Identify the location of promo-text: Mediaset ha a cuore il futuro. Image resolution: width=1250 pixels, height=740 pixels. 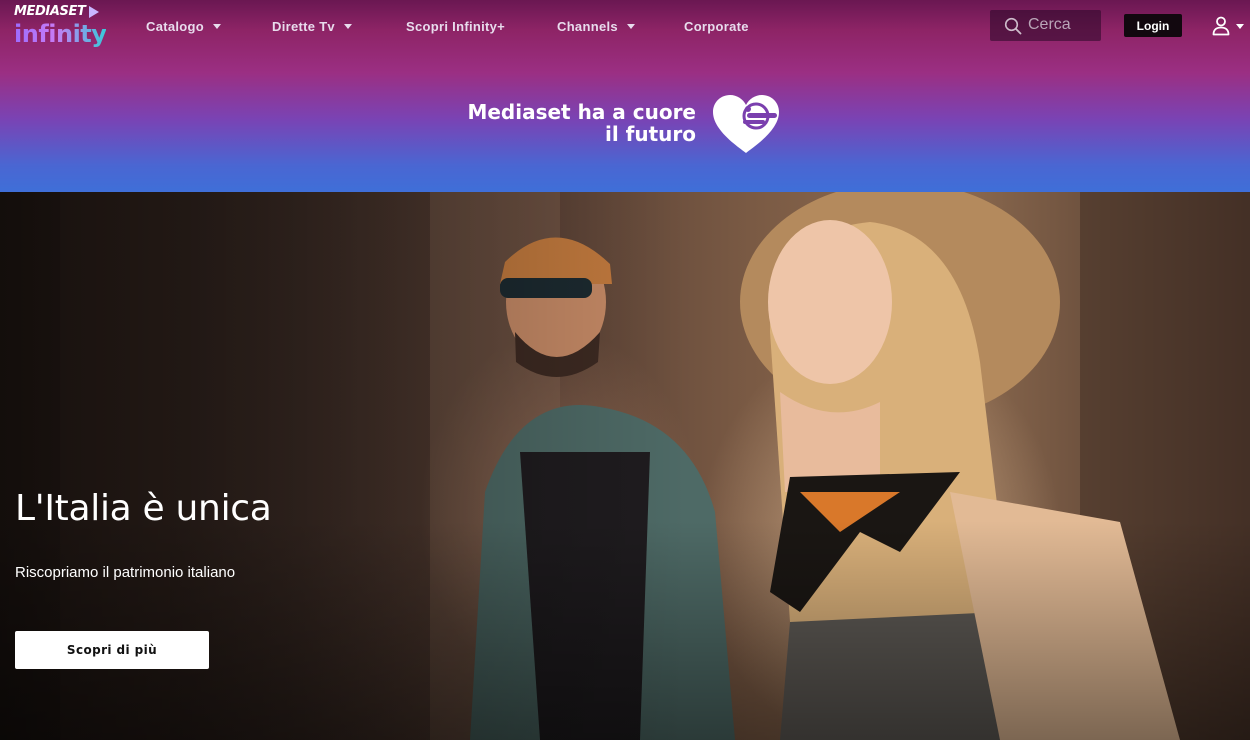
(581, 123).